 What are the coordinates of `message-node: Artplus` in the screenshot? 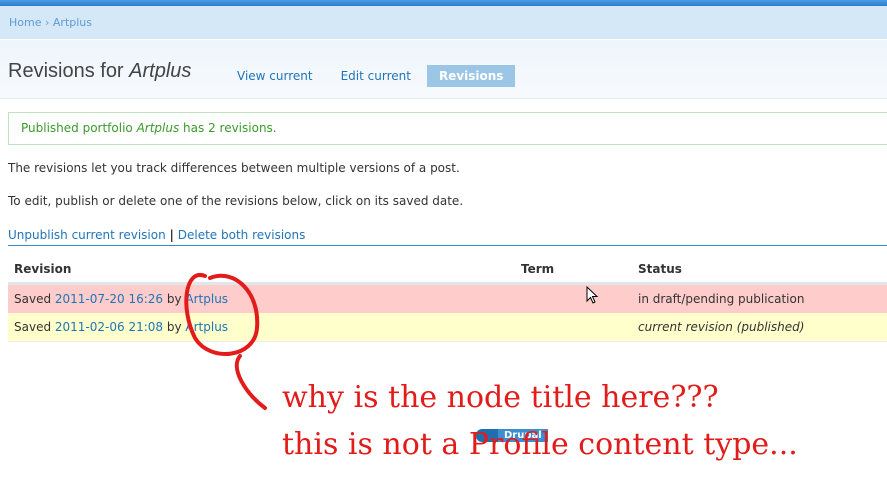 It's located at (158, 128).